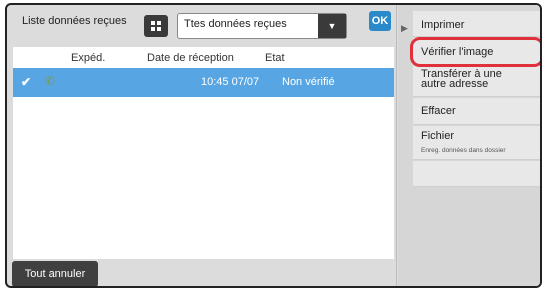  I want to click on filter-value: Ttes données reçues, so click(235, 24).